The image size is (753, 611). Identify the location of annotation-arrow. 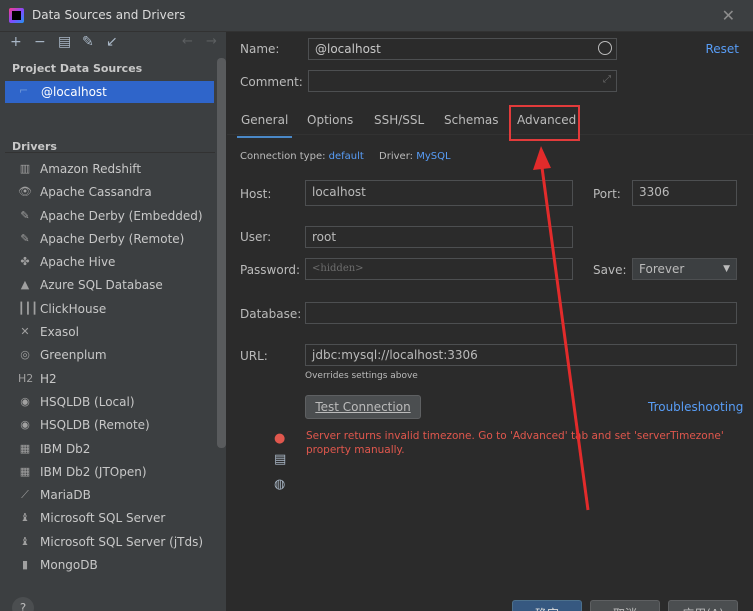
(561, 328).